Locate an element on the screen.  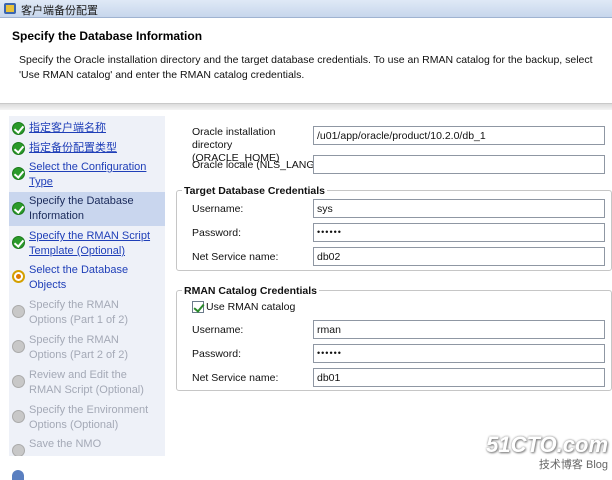
catalog-credentials-title: RMAN Catalog Credentials is located at coordinates (251, 291).